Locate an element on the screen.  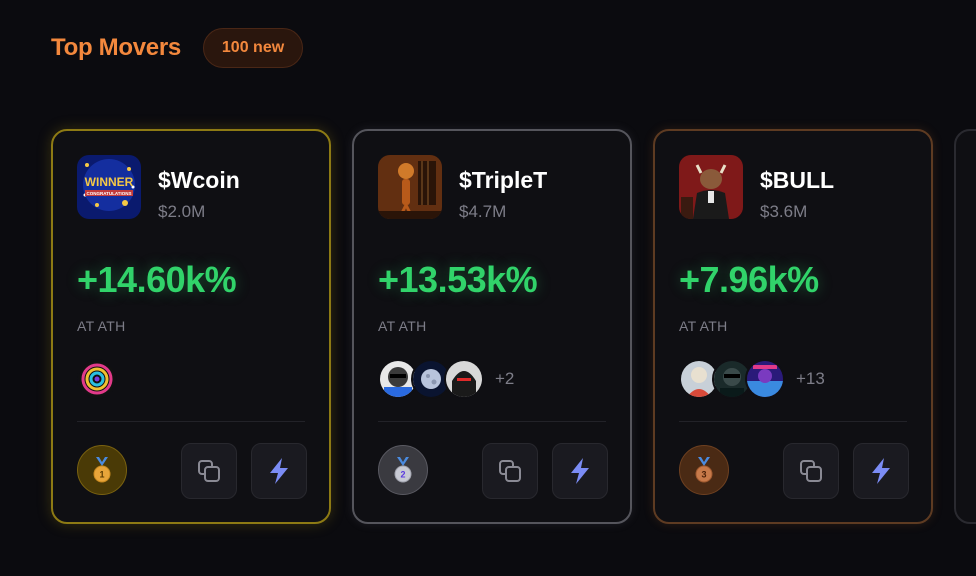
holder-avatars is located at coordinates (102, 379).